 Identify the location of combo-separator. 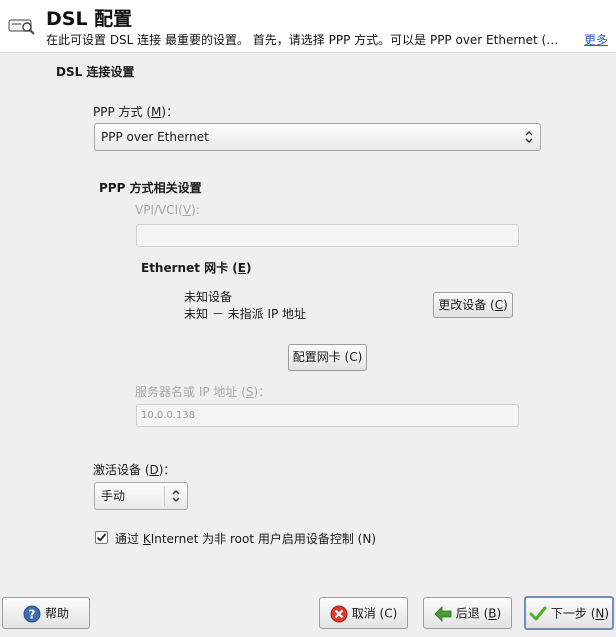
(164, 496).